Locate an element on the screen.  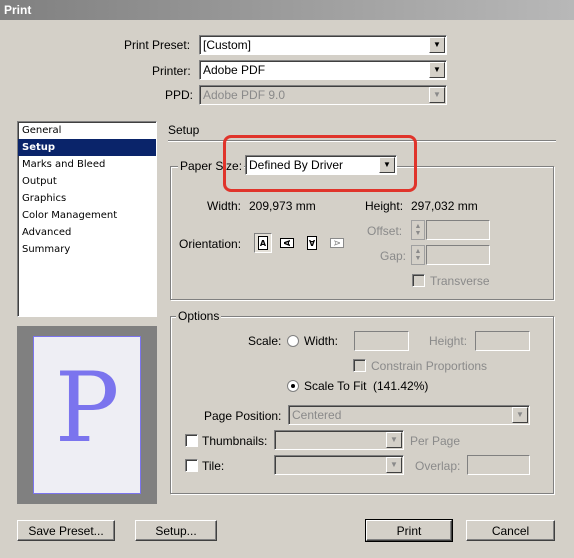
scale-height-field is located at coordinates (502, 341).